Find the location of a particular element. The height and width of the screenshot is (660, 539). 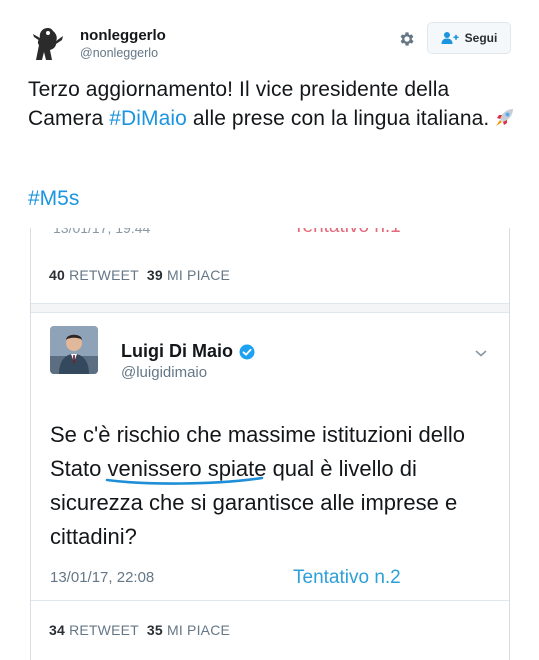

tweet-text-part2: alle prese con la lingua italiana. is located at coordinates (338, 118).